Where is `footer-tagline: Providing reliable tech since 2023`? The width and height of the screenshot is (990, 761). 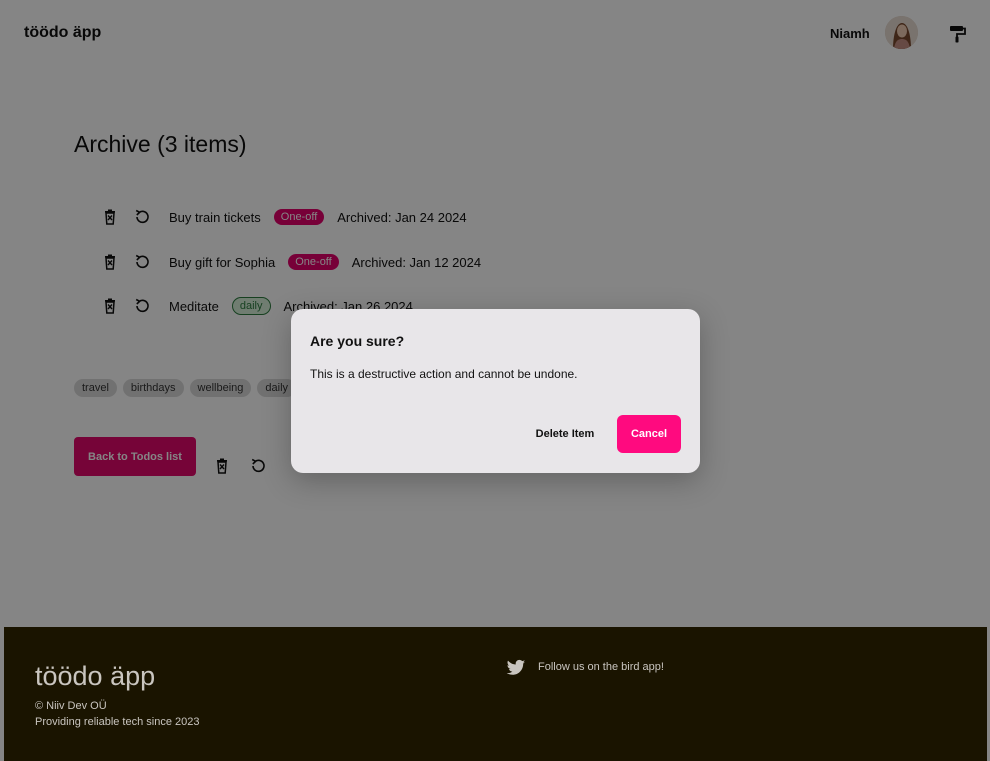 footer-tagline: Providing reliable tech since 2023 is located at coordinates (117, 722).